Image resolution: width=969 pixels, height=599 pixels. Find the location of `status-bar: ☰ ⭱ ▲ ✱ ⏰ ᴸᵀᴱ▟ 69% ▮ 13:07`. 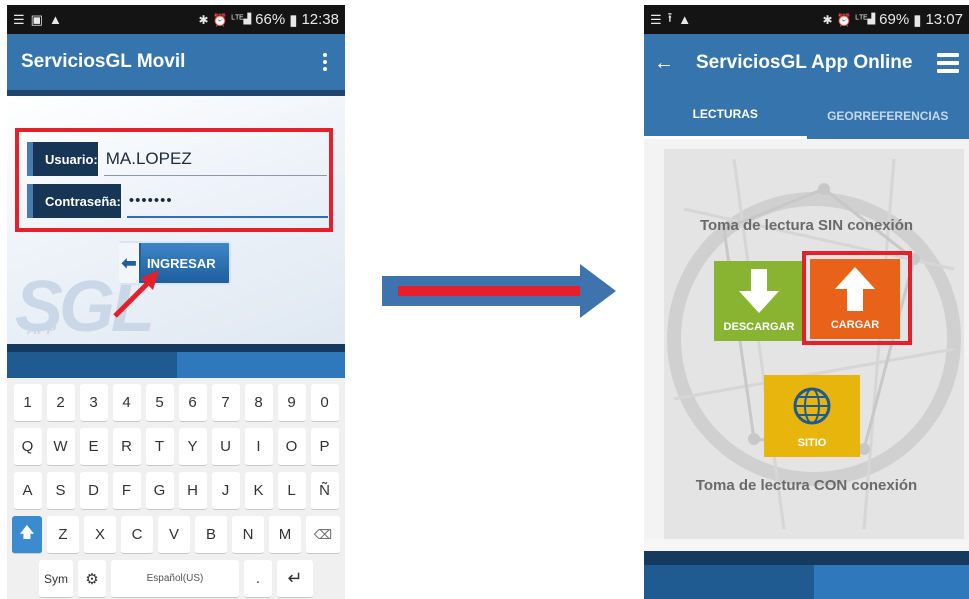

status-bar: ☰ ⭱ ▲ ✱ ⏰ ᴸᵀᴱ▟ 69% ▮ 13:07 is located at coordinates (806, 19).